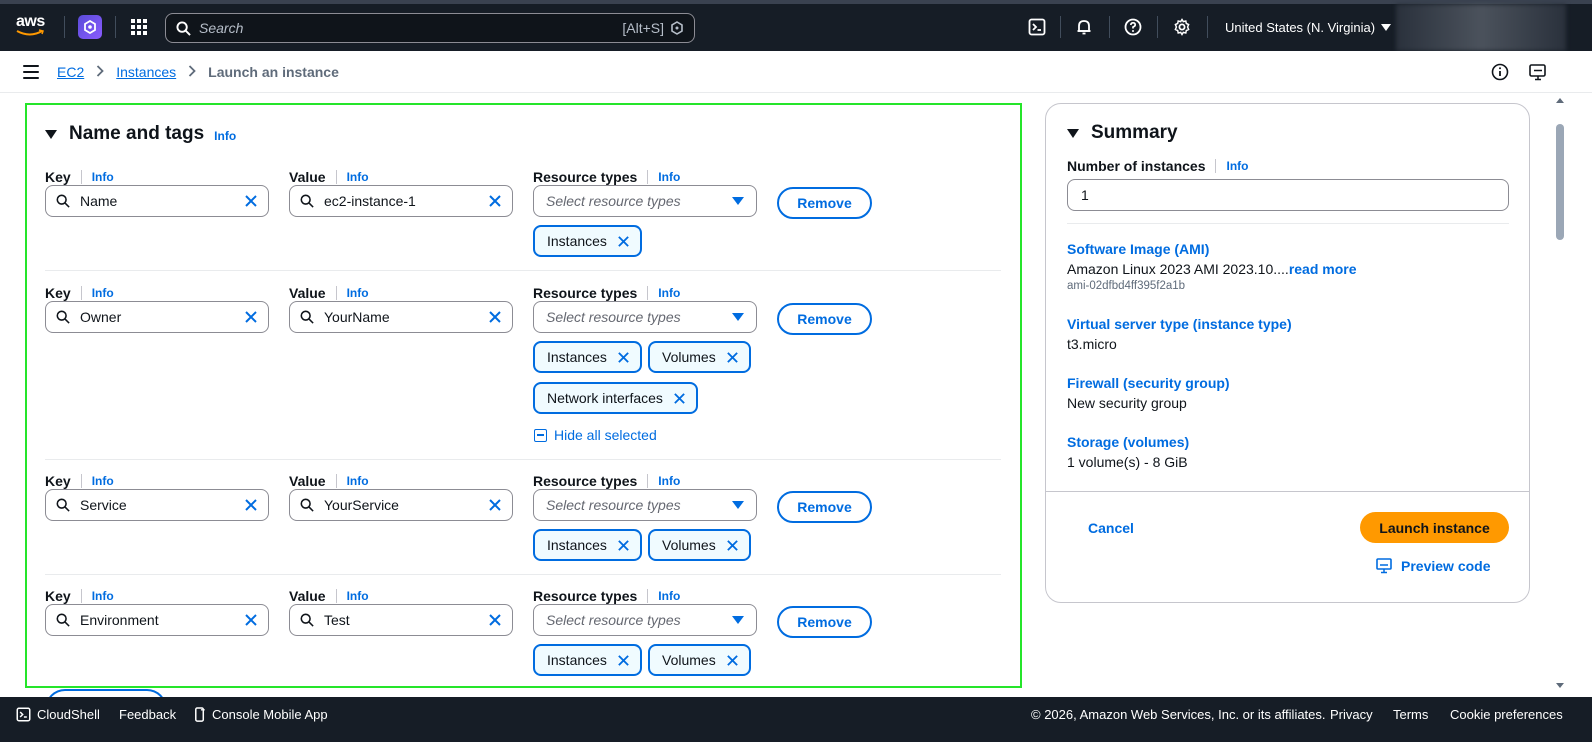 This screenshot has height=742, width=1592. Describe the element at coordinates (70, 72) in the screenshot. I see `breadcrumb-ec2: EC2` at that location.